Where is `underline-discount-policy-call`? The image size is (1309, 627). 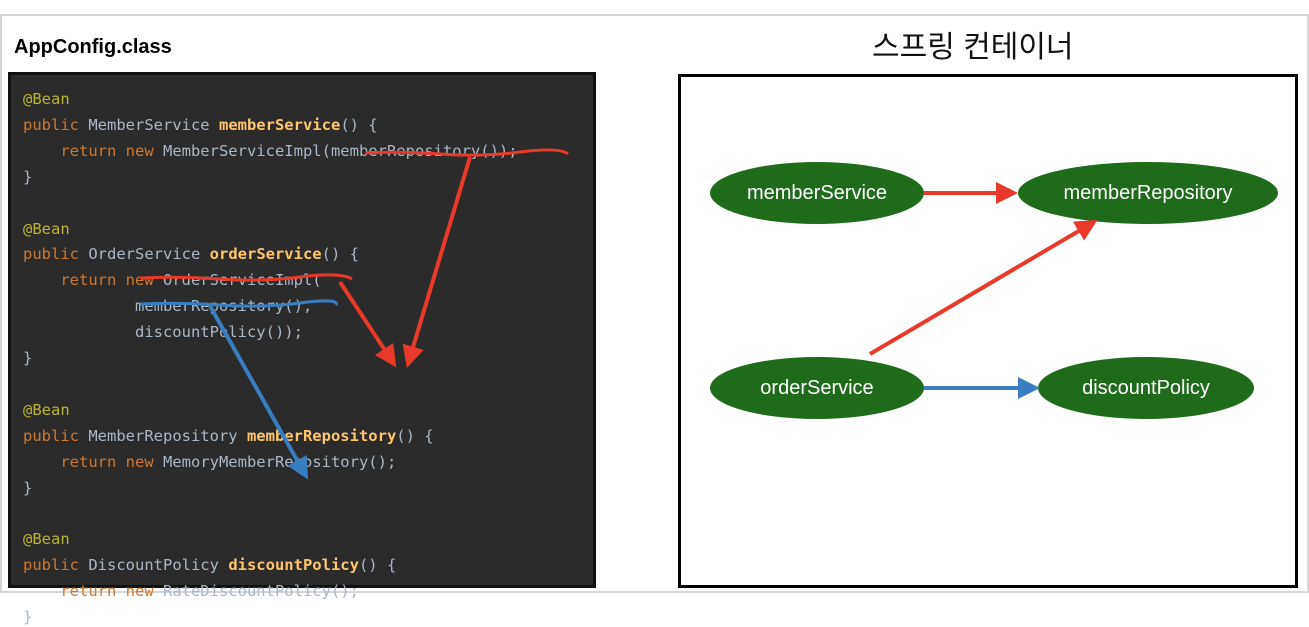
underline-discount-policy-call is located at coordinates (238, 303).